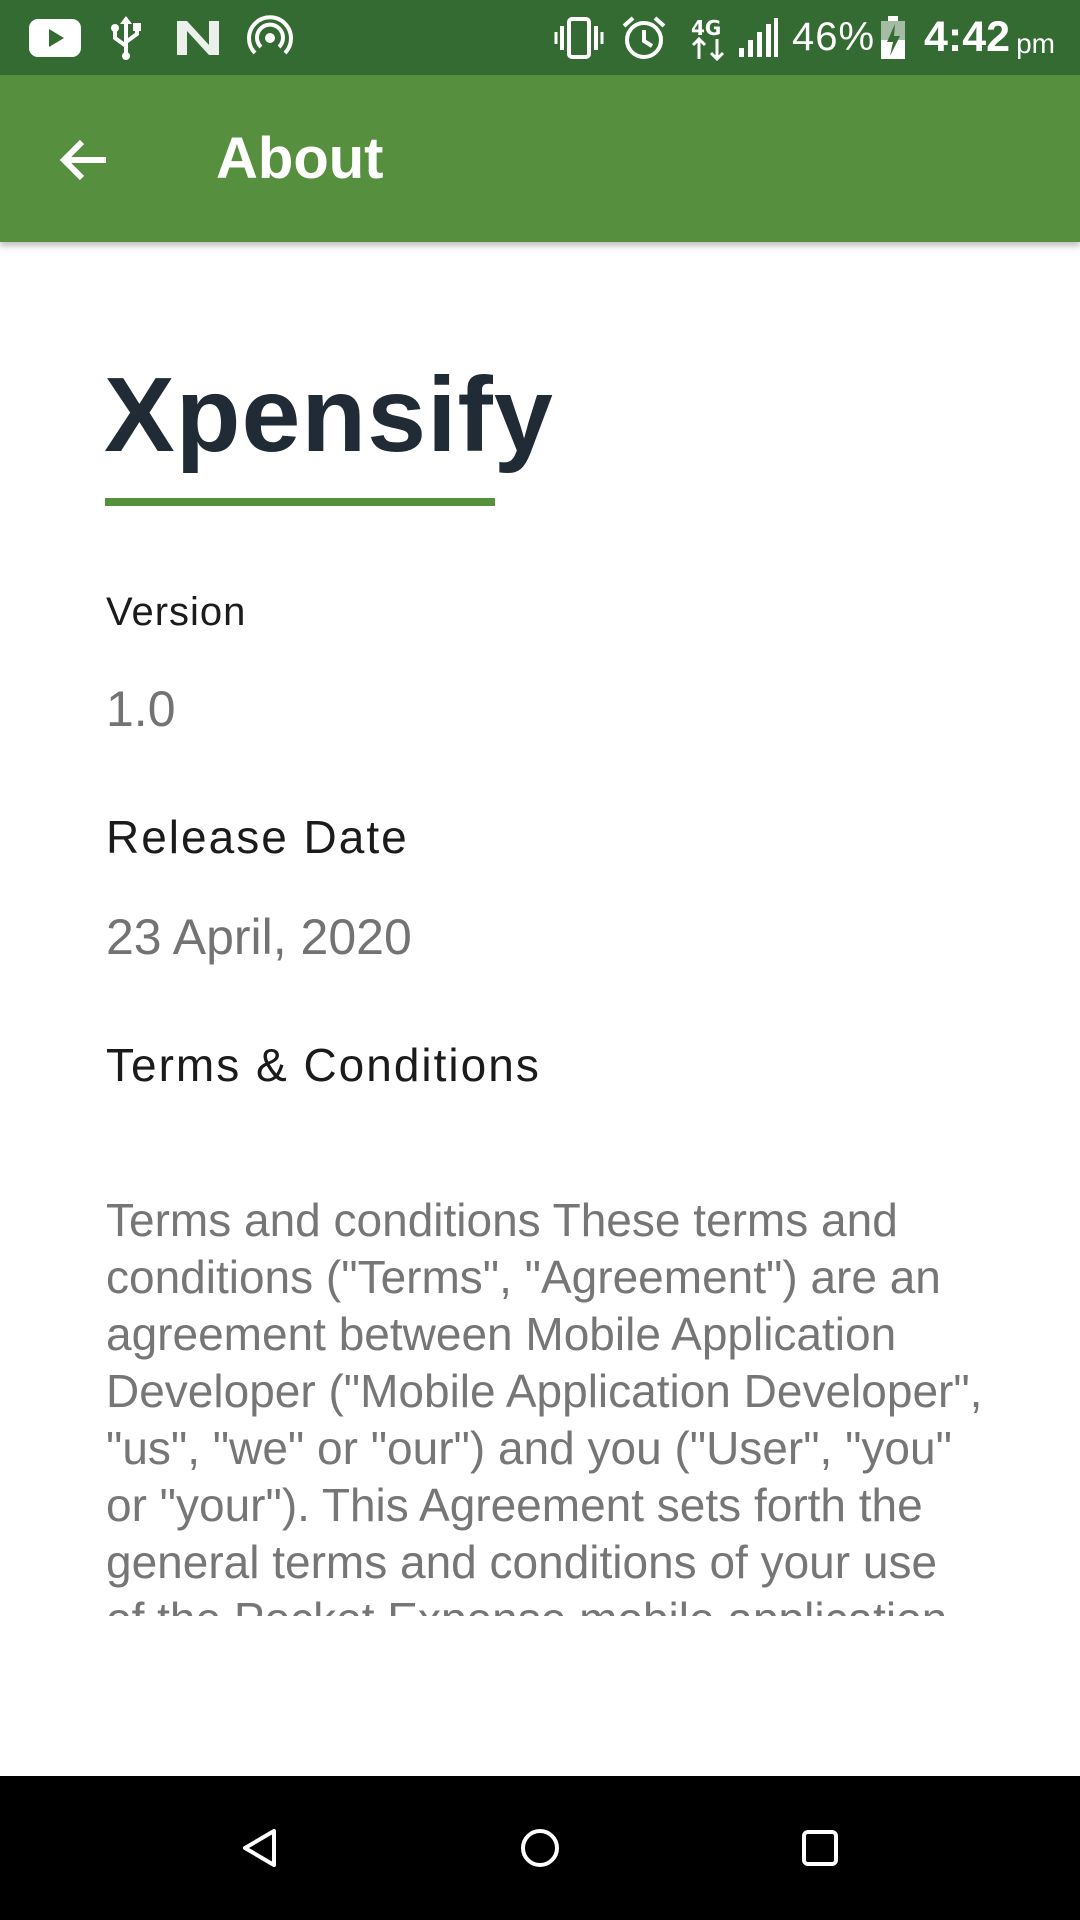 Image resolution: width=1080 pixels, height=1920 pixels. I want to click on svg-text: 4G, so click(706, 28).